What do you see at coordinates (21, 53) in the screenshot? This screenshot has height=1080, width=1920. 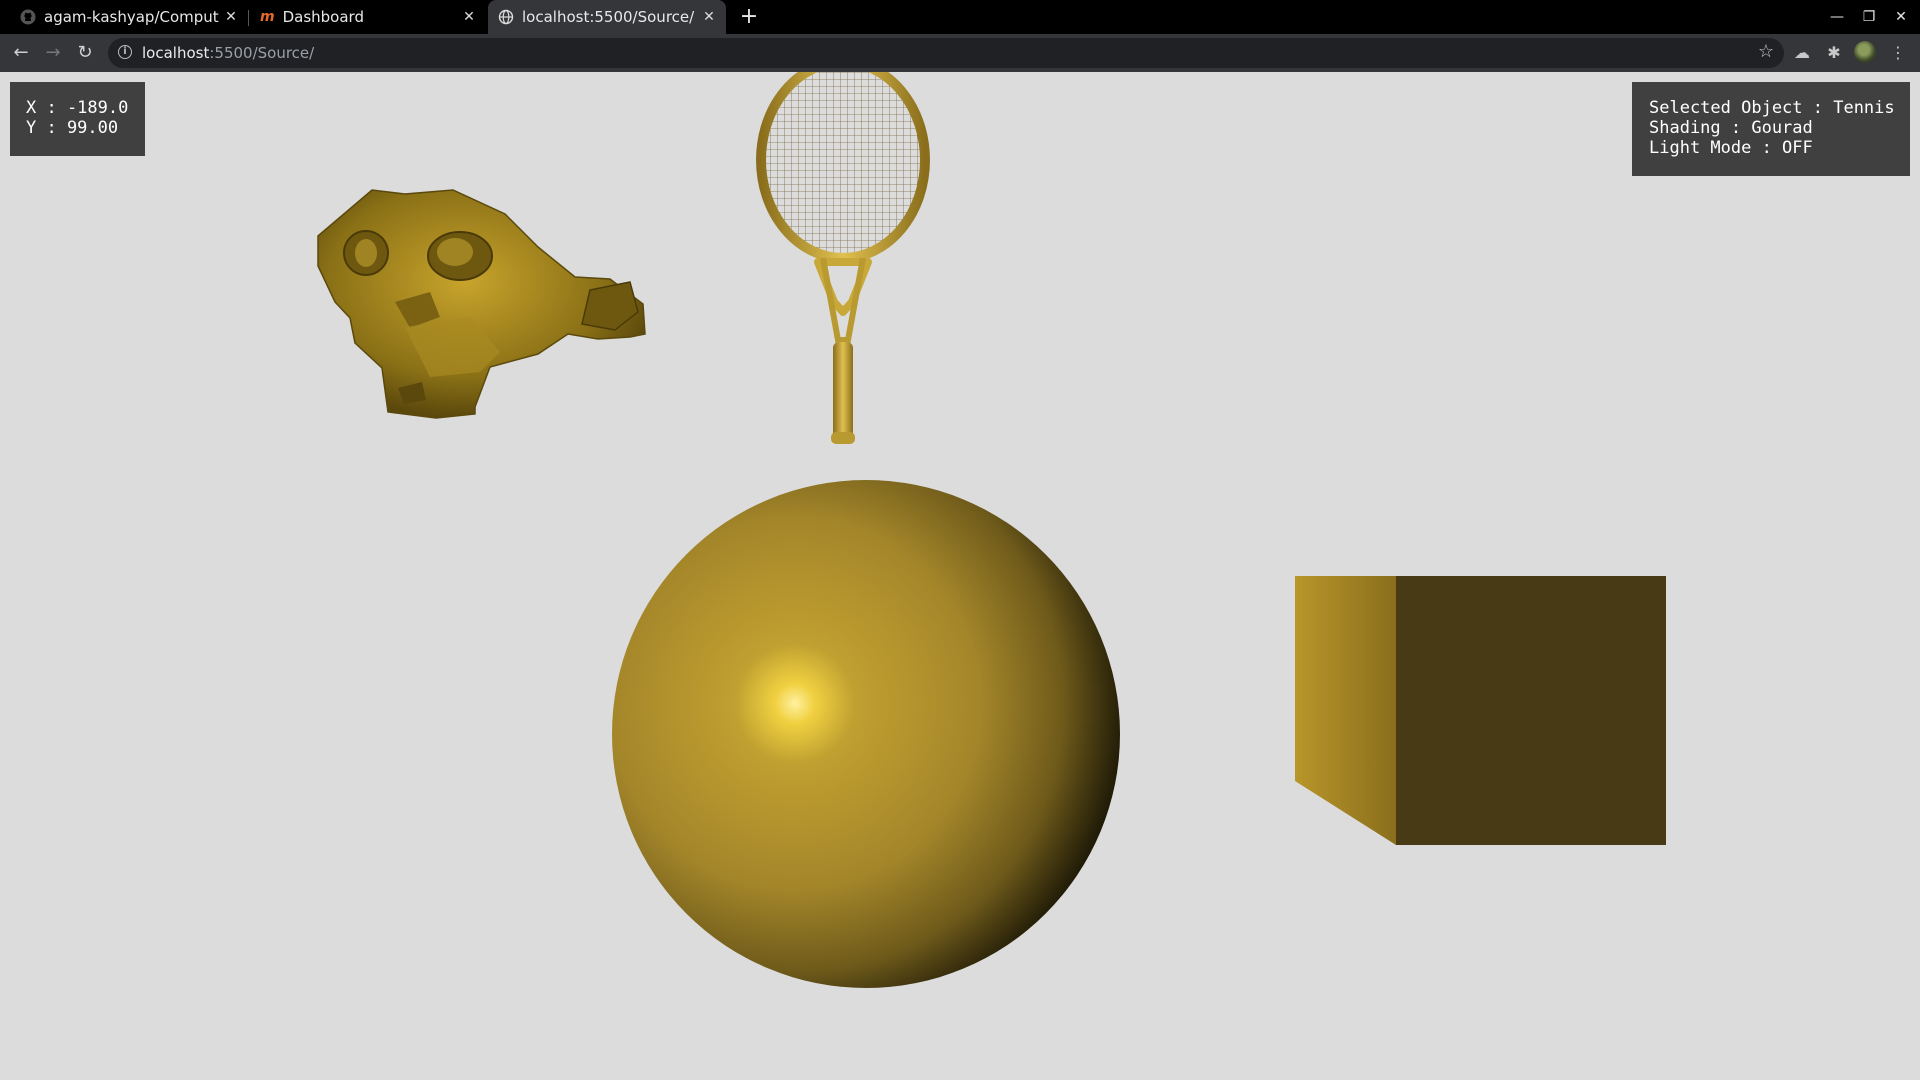 I see `back-icon: ←` at bounding box center [21, 53].